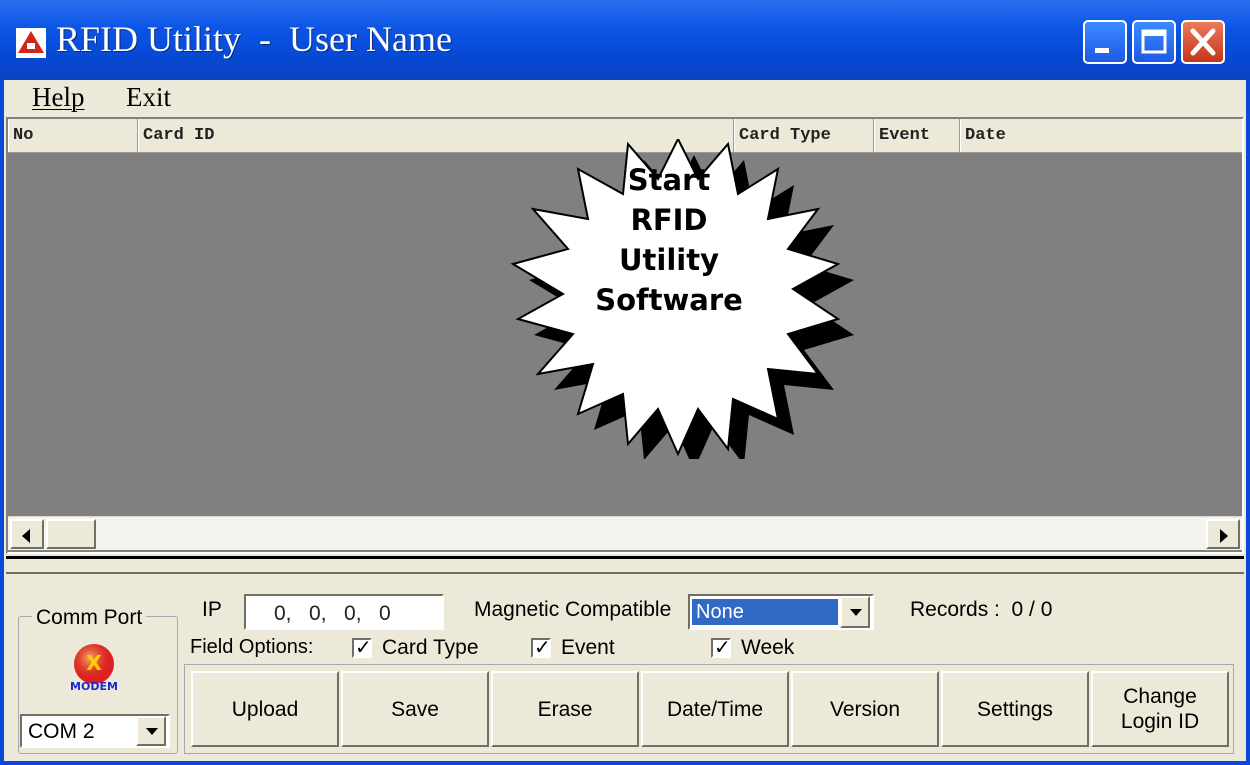 This screenshot has height=765, width=1250. I want to click on arrow-left-icon, so click(26, 536).